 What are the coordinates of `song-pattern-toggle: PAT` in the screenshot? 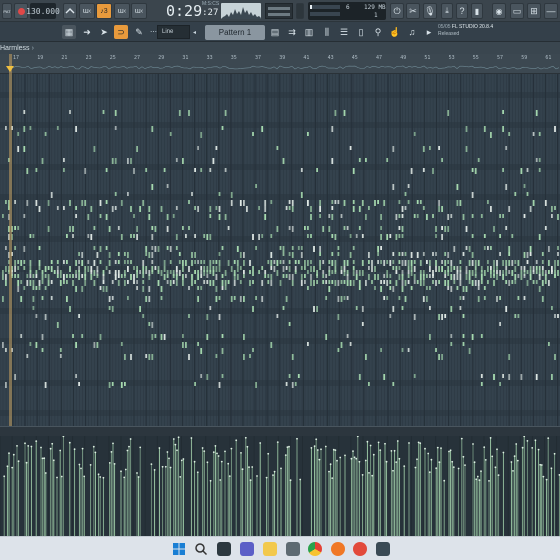 It's located at (7, 11).